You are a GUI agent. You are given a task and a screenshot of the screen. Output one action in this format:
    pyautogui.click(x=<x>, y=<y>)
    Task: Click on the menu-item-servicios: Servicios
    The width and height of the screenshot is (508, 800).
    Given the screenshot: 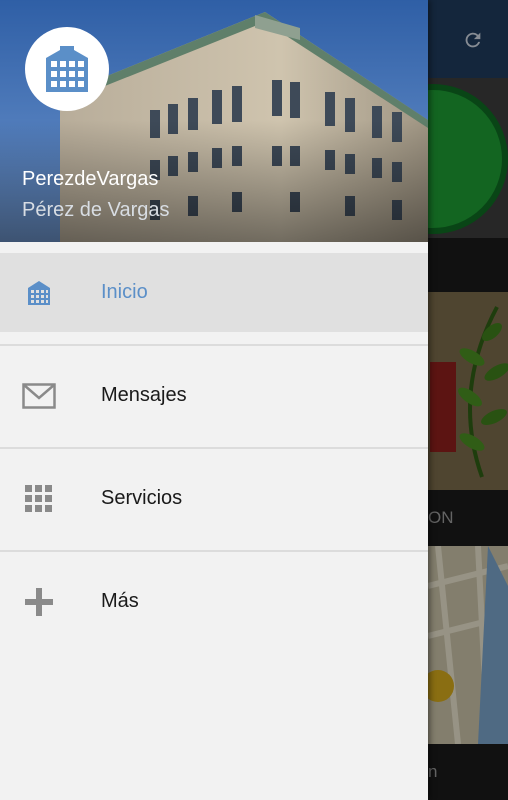 What is the action you would take?
    pyautogui.click(x=214, y=498)
    